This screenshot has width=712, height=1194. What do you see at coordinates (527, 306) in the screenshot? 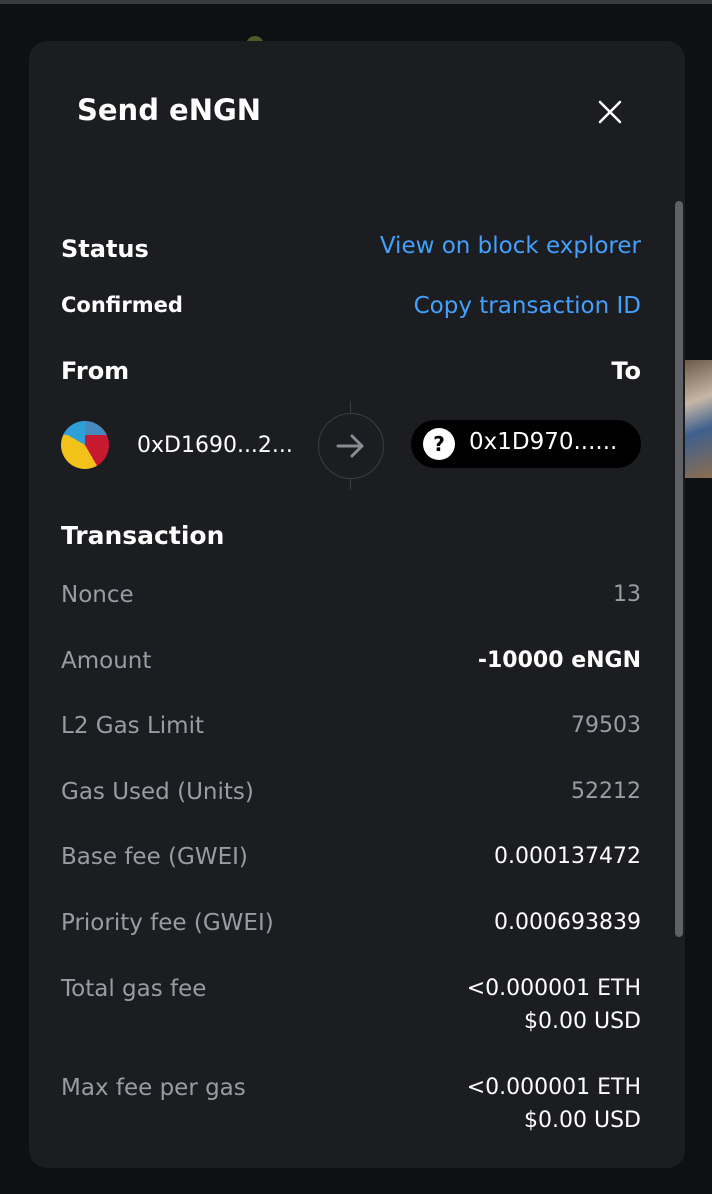
I see `copy-transaction-id-link: Copy transaction ID` at bounding box center [527, 306].